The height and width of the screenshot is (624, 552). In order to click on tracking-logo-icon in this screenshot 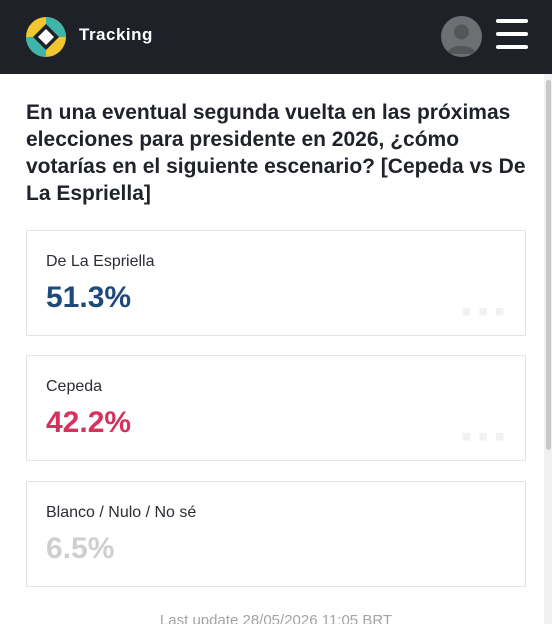, I will do `click(46, 37)`.